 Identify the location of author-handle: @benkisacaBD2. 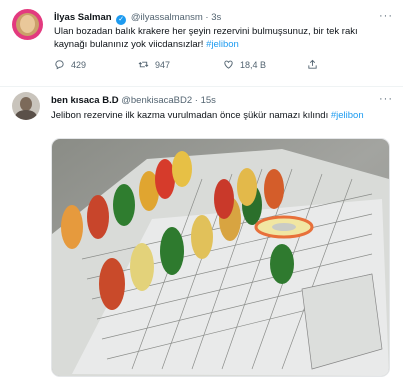
(156, 100).